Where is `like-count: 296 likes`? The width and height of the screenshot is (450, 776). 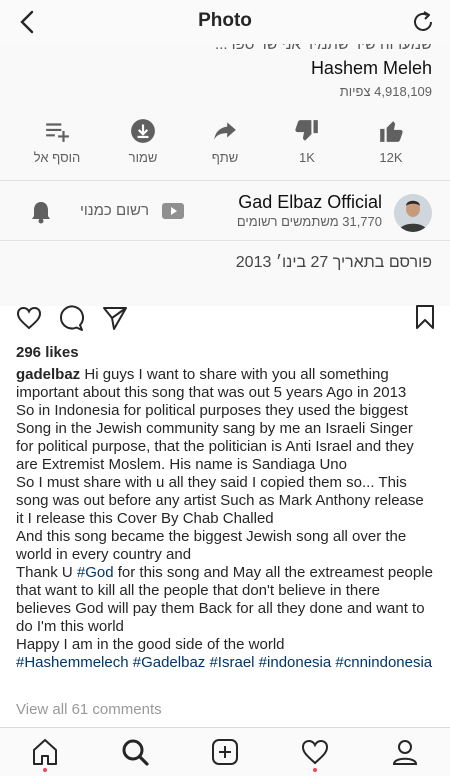
like-count: 296 likes is located at coordinates (47, 352).